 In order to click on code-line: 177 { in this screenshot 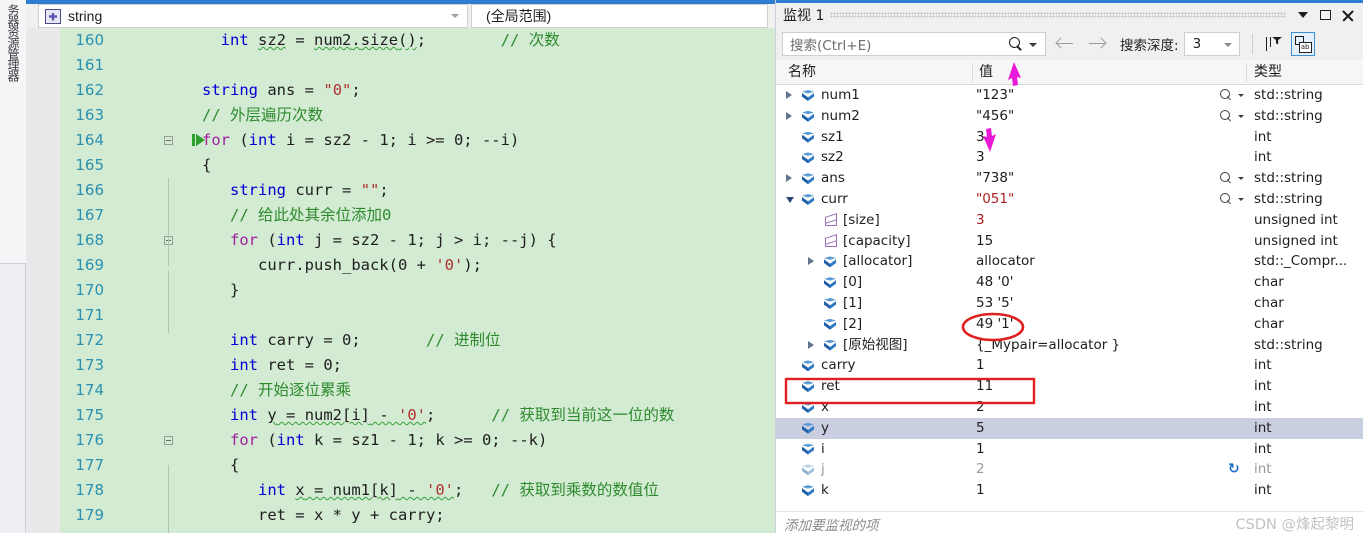, I will do `click(400, 465)`.